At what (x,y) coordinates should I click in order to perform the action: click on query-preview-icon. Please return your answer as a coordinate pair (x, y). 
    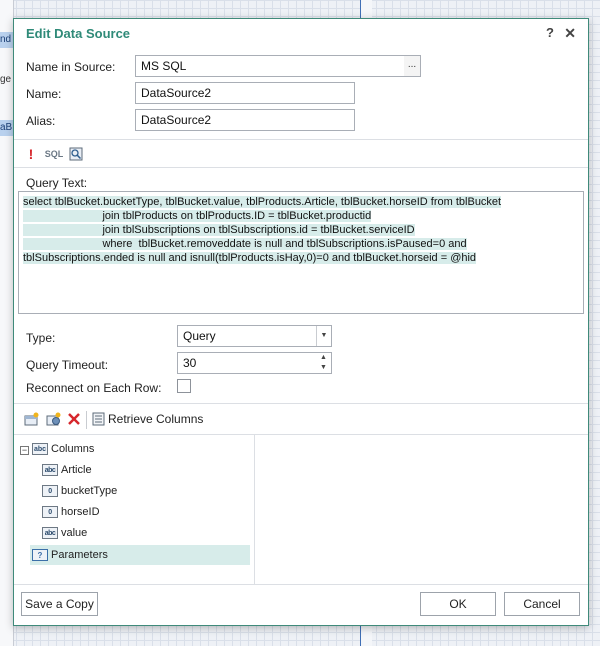
    Looking at the image, I should click on (76, 154).